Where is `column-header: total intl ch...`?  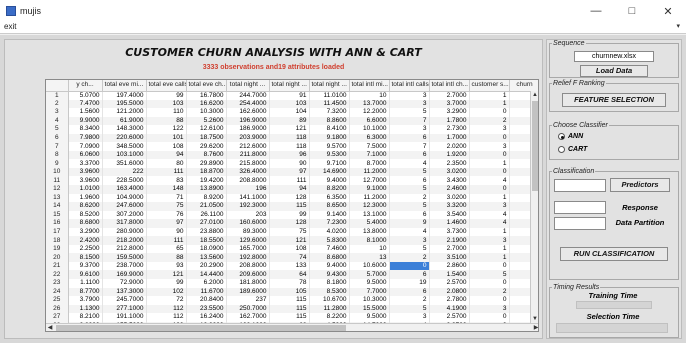 column-header: total intl ch... is located at coordinates (449, 86).